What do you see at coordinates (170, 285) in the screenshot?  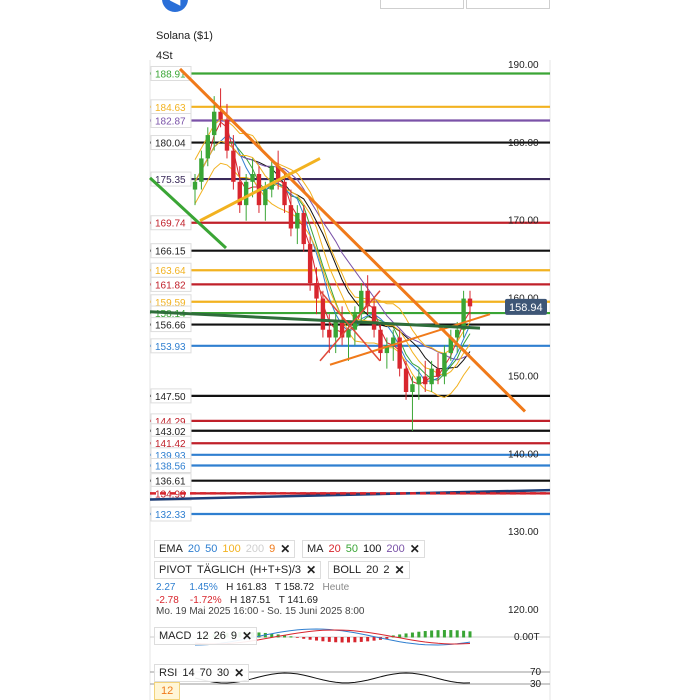 I see `level-label: 161.82` at bounding box center [170, 285].